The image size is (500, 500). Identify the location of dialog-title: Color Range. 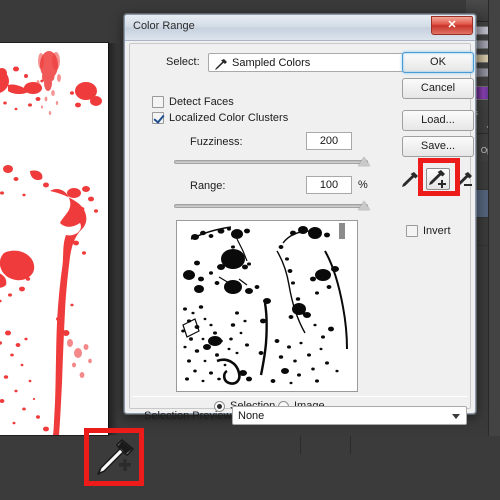
(164, 26).